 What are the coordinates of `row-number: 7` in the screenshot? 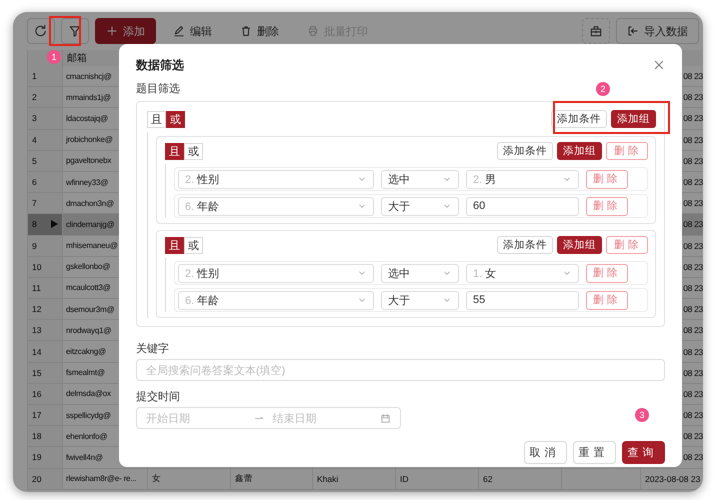 It's located at (34, 203).